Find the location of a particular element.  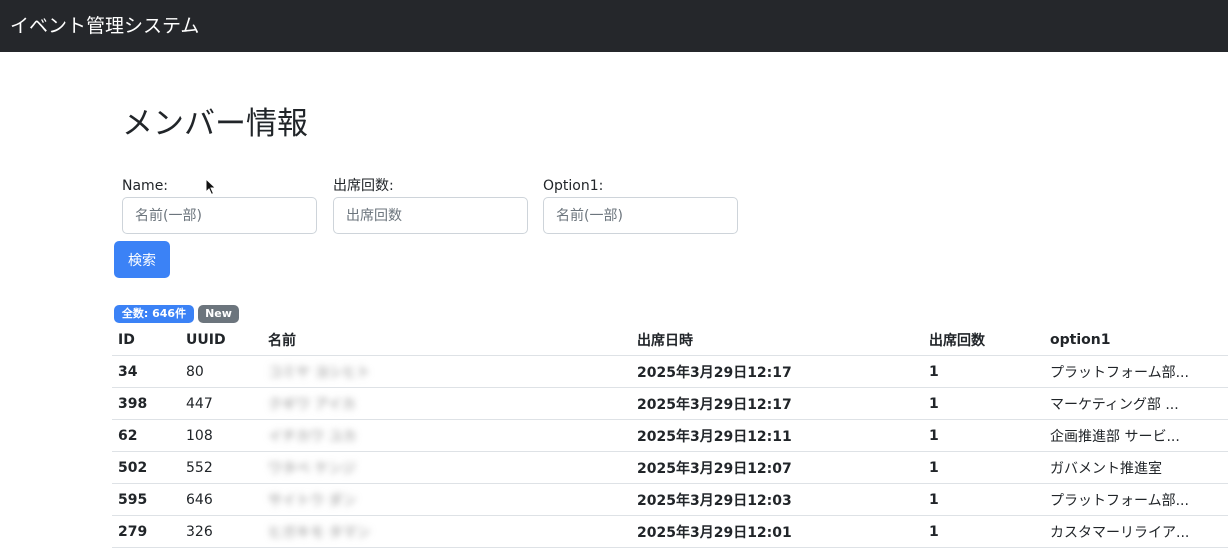

option1-label: Option1: is located at coordinates (573, 186).